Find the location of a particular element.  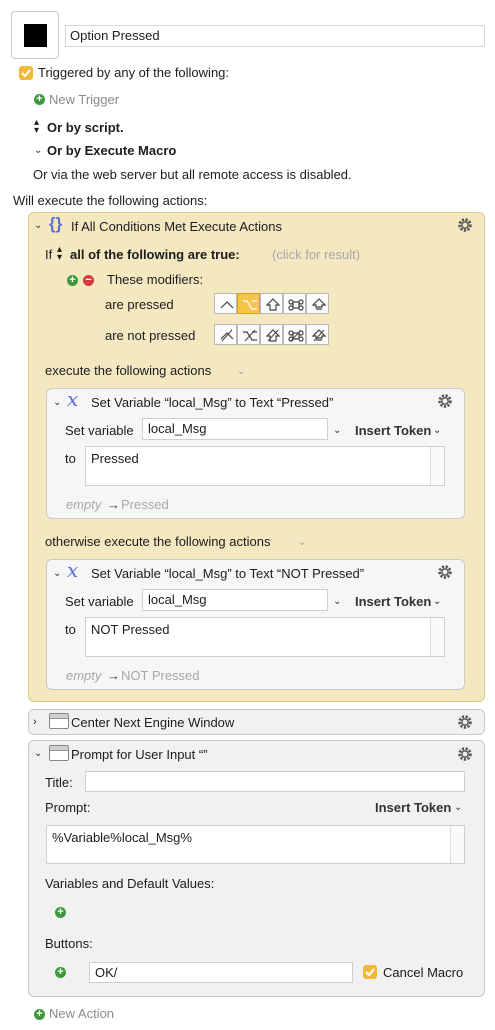

button-name-field: OK/ is located at coordinates (221, 972).